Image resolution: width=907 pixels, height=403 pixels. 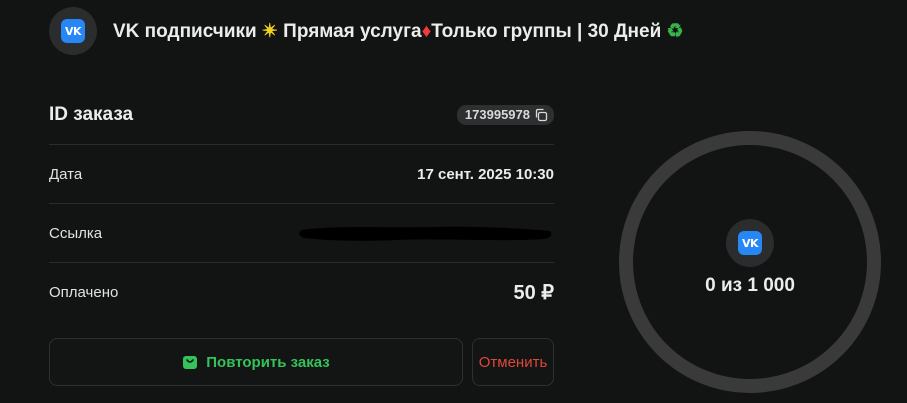 I want to click on title-text-1: VK подписчики, so click(x=187, y=31).